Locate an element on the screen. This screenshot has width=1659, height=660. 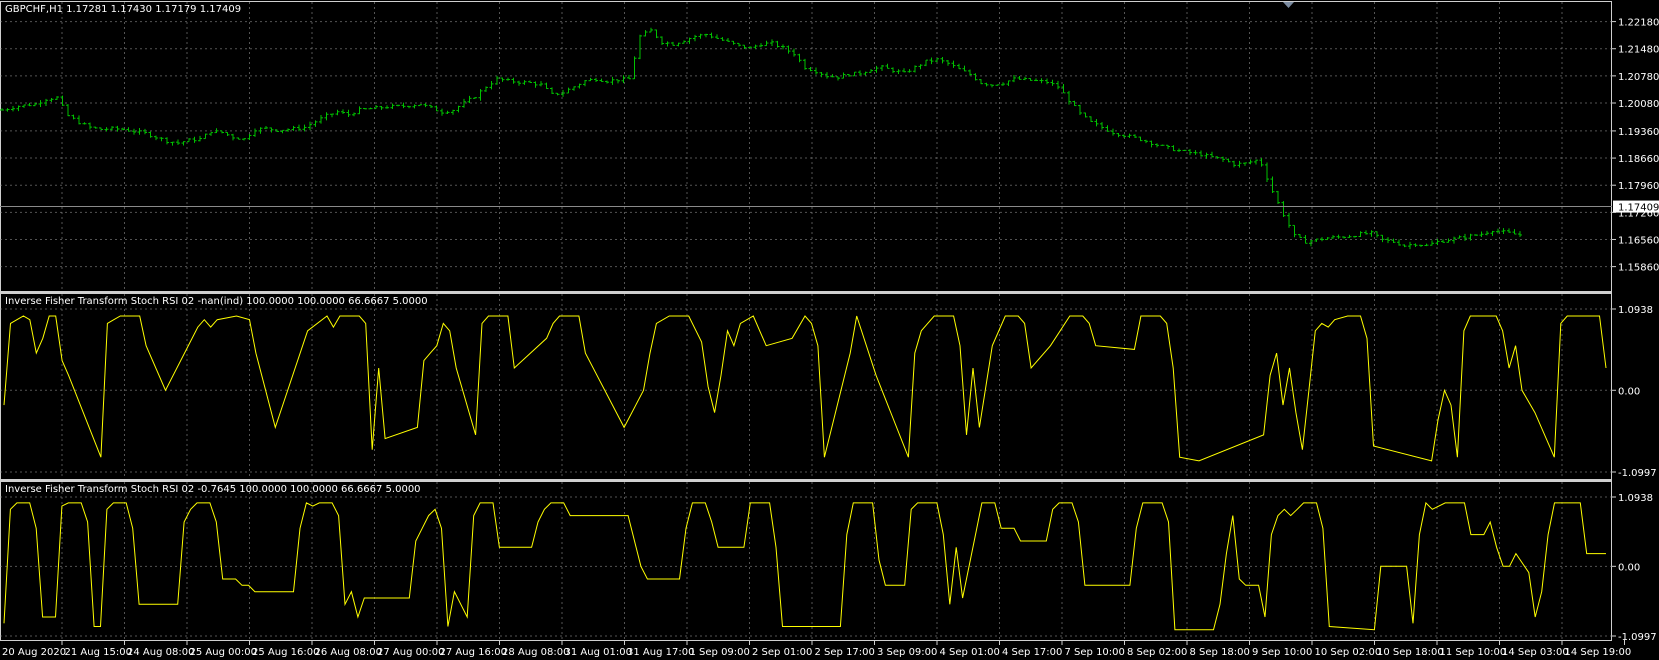
ytick-label: 1.17960 is located at coordinates (1638, 186).